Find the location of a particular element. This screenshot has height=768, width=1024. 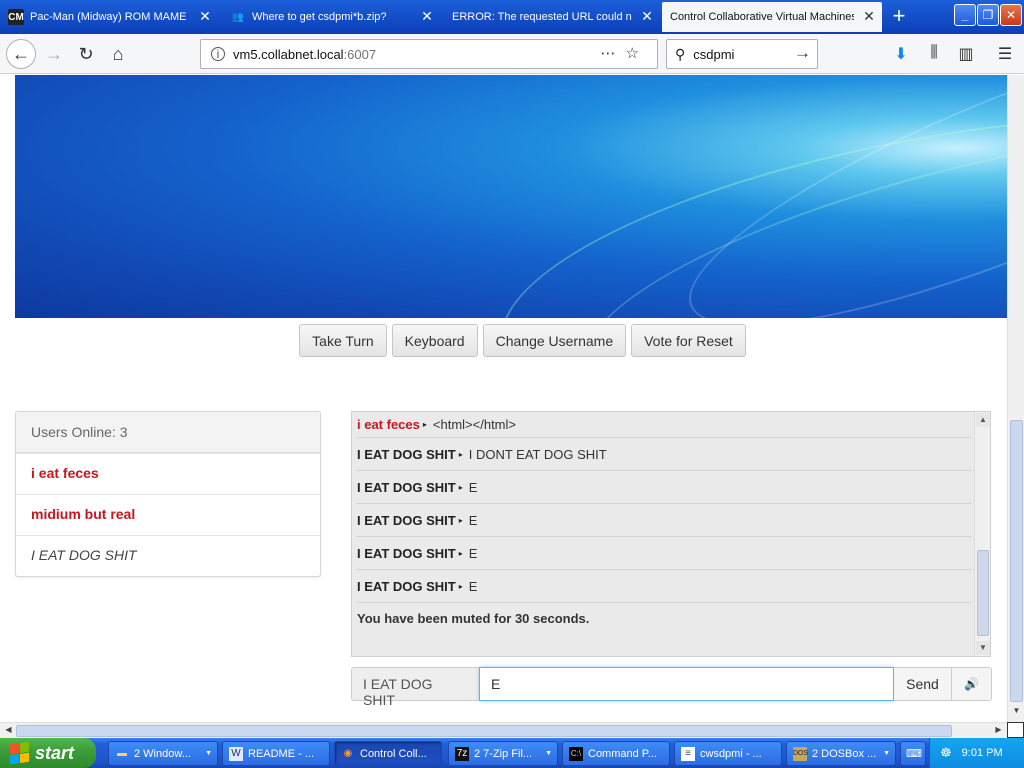

downloads-icon: ⬇ is located at coordinates (901, 55).